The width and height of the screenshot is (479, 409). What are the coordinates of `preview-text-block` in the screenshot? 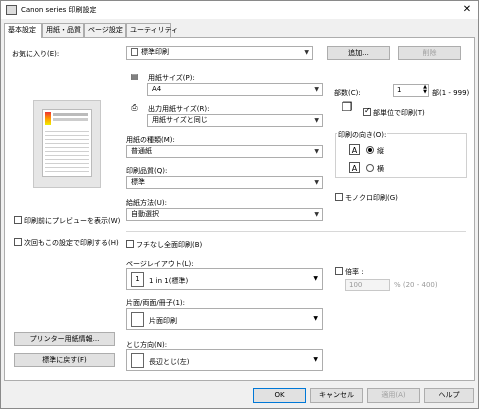 It's located at (67, 150).